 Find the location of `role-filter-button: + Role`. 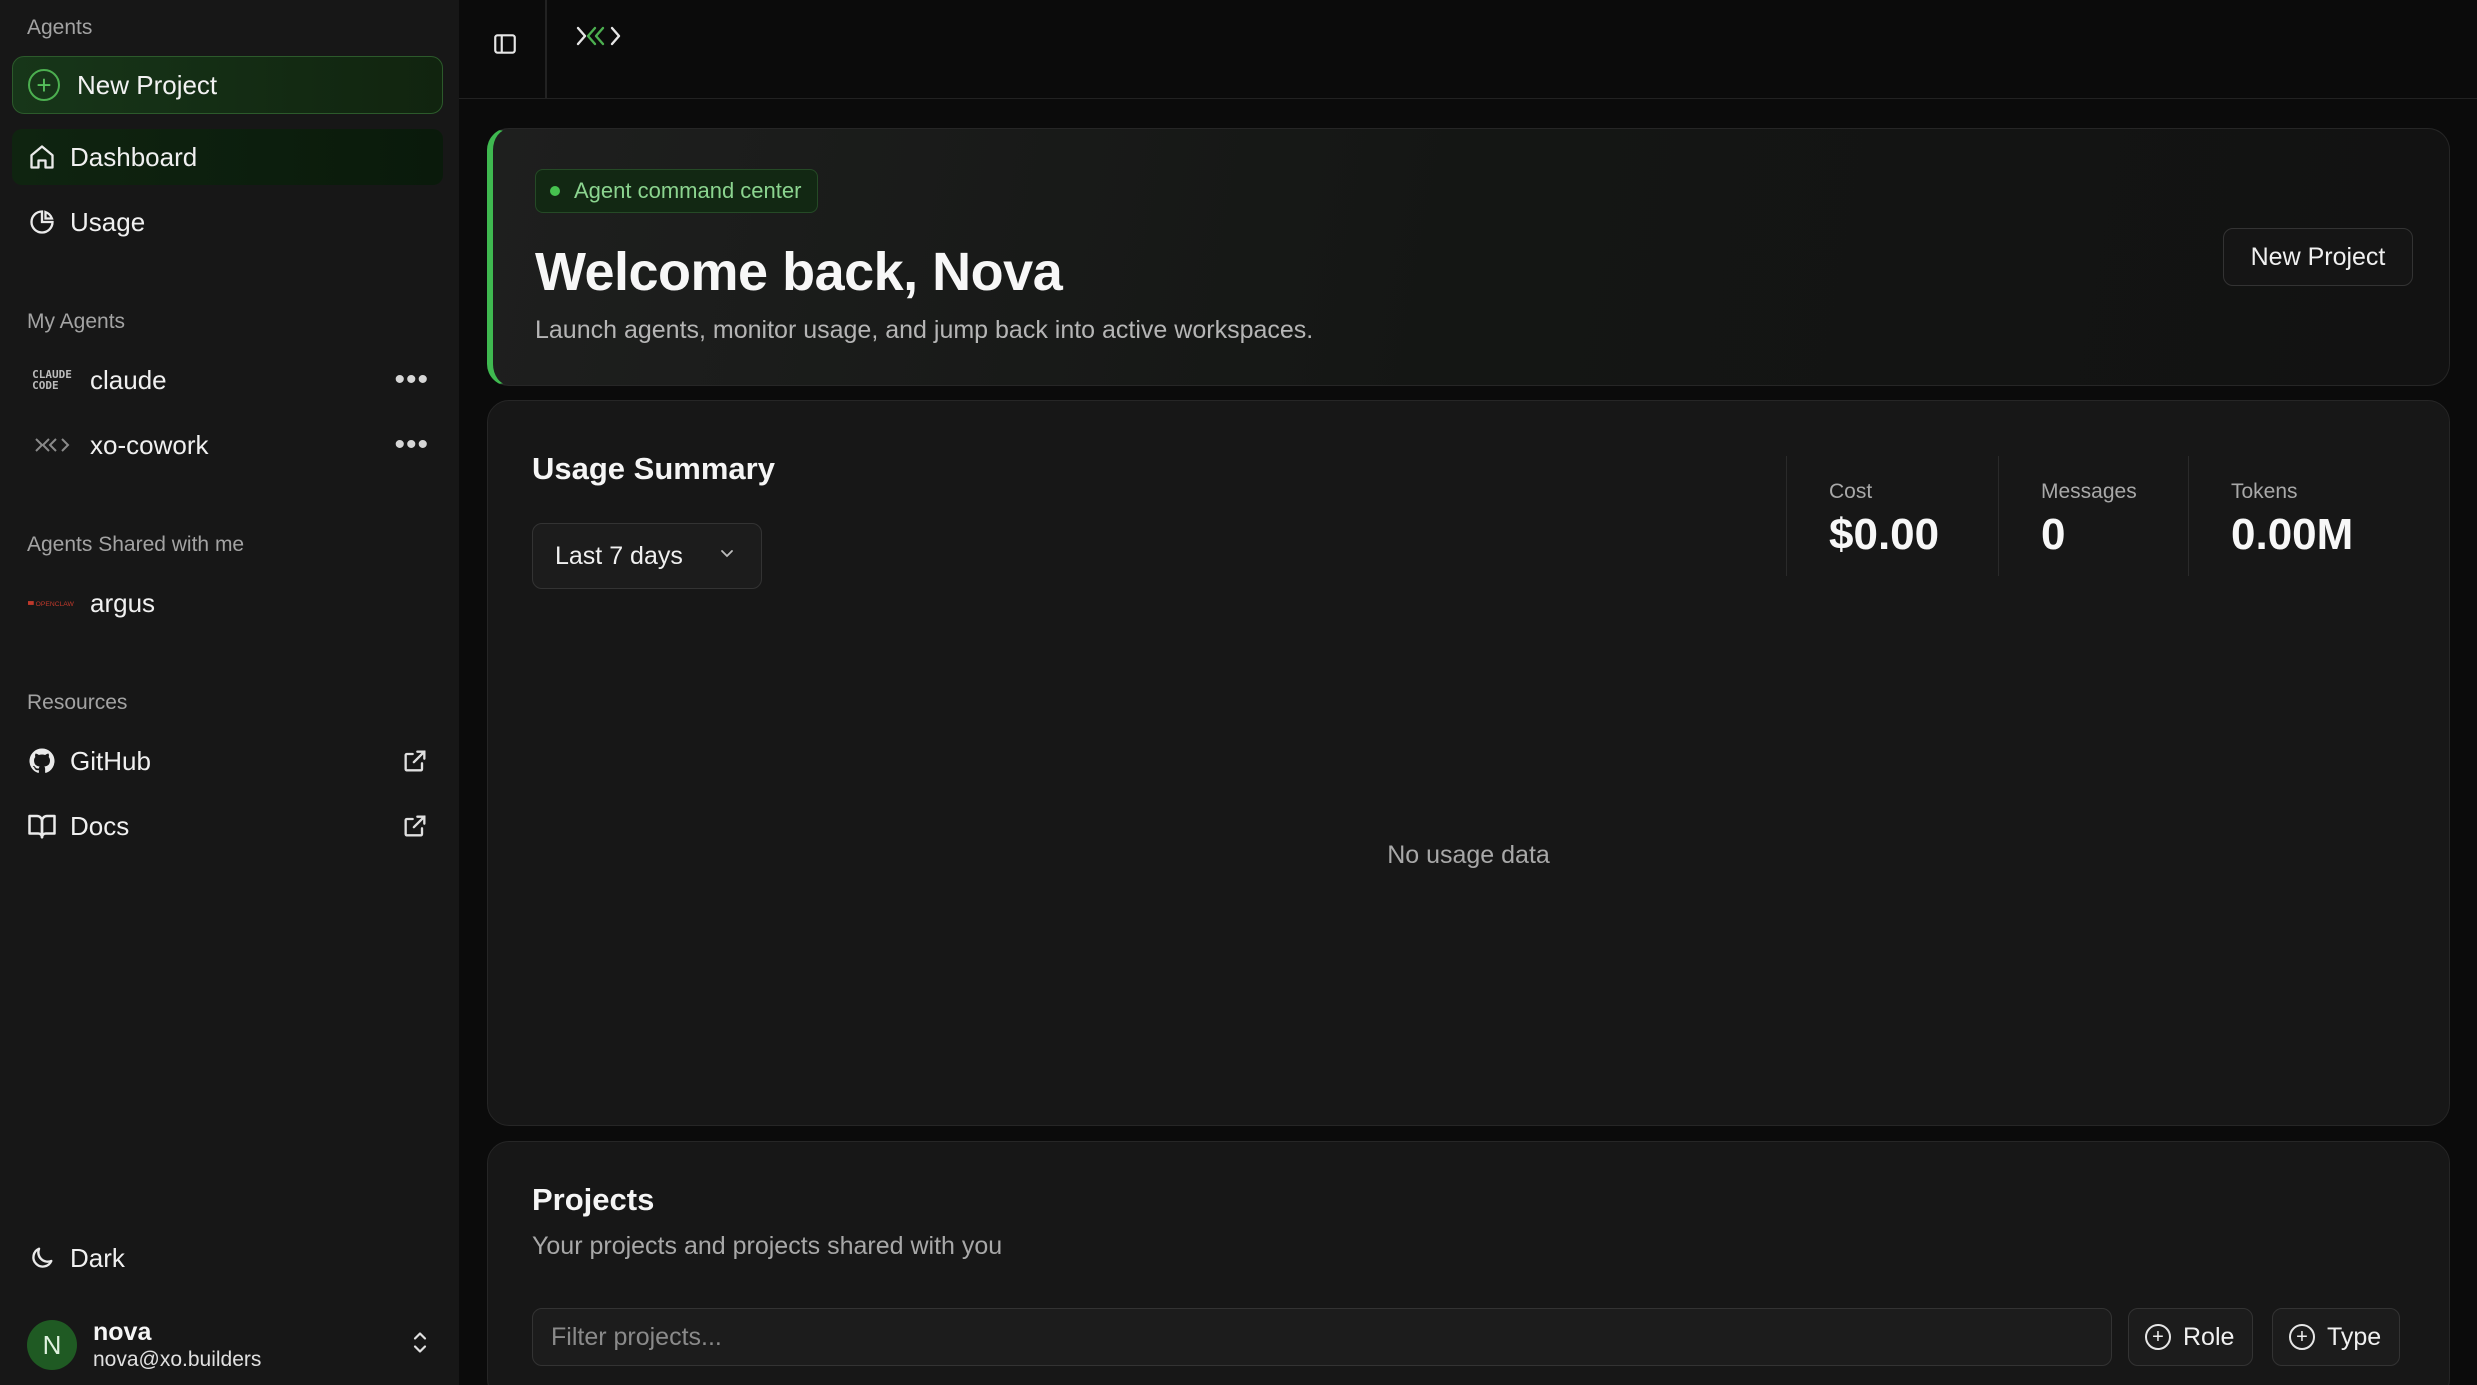

role-filter-button: + Role is located at coordinates (2191, 1337).